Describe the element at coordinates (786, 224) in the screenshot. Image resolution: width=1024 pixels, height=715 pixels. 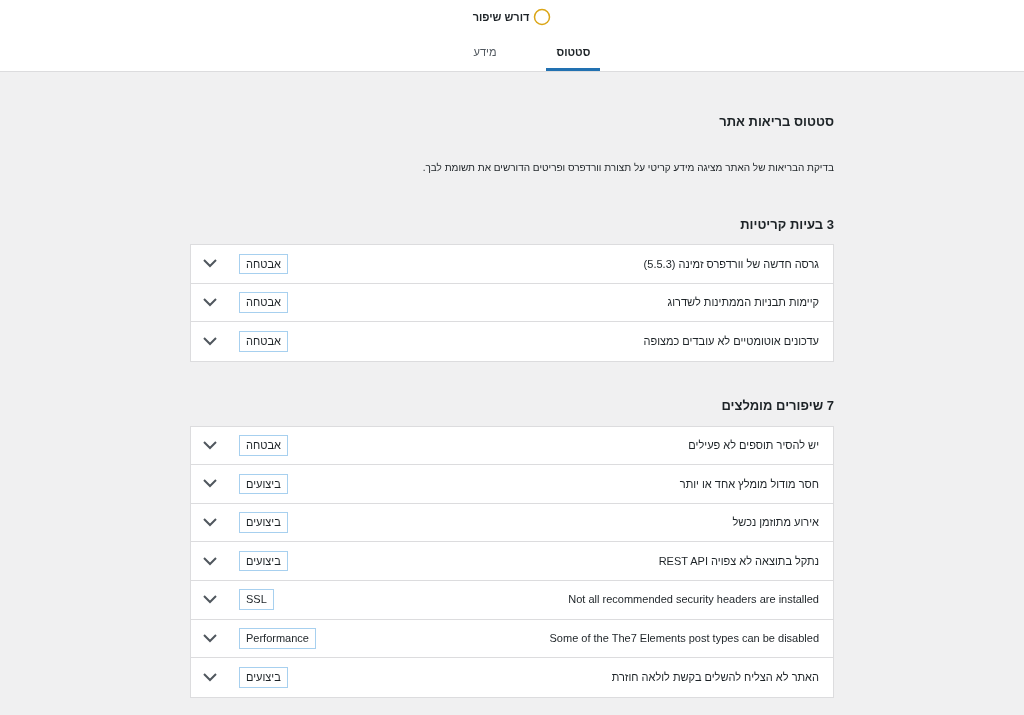
I see `section-heading: 3 בעיות קריטיות` at that location.